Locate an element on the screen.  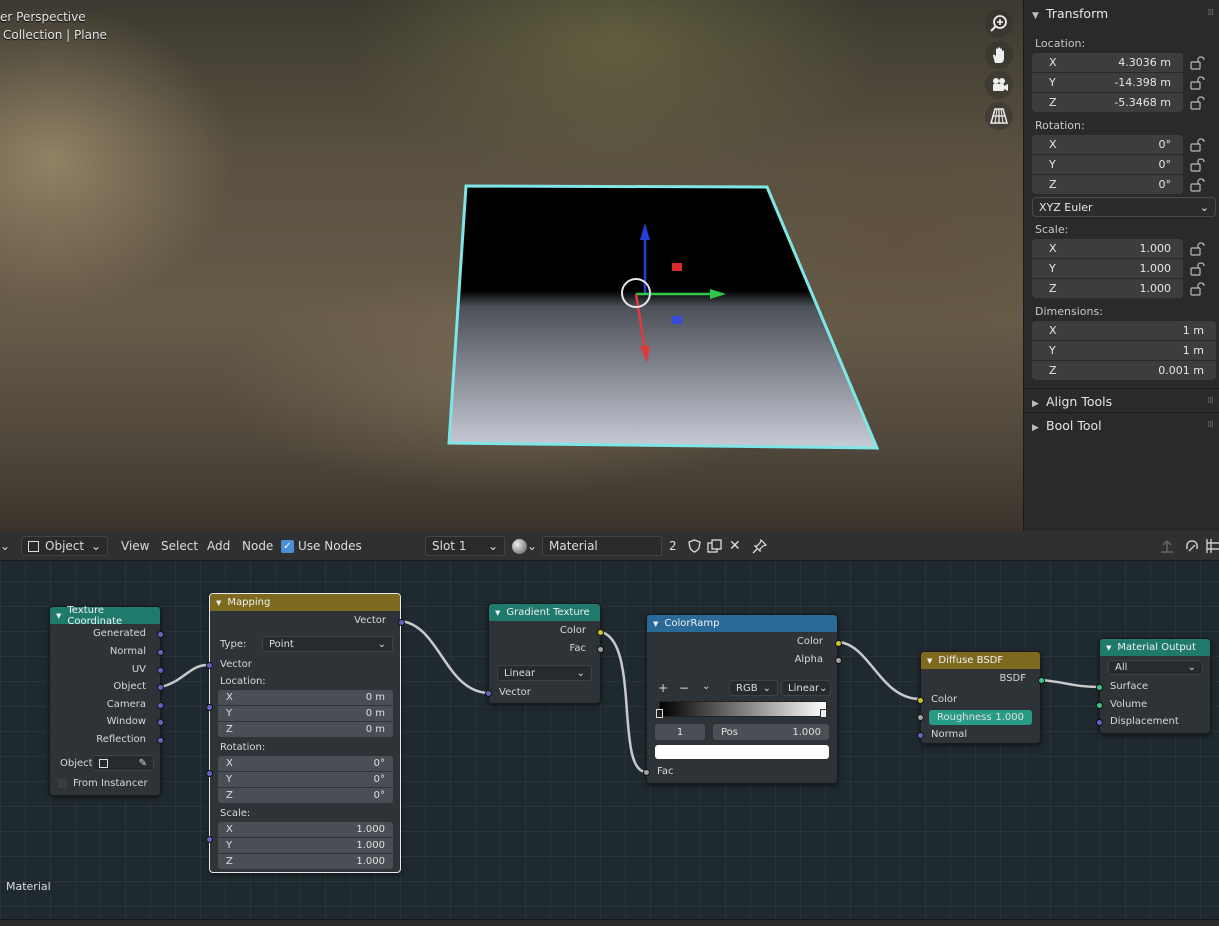
remove-stop-button: − is located at coordinates (684, 688).